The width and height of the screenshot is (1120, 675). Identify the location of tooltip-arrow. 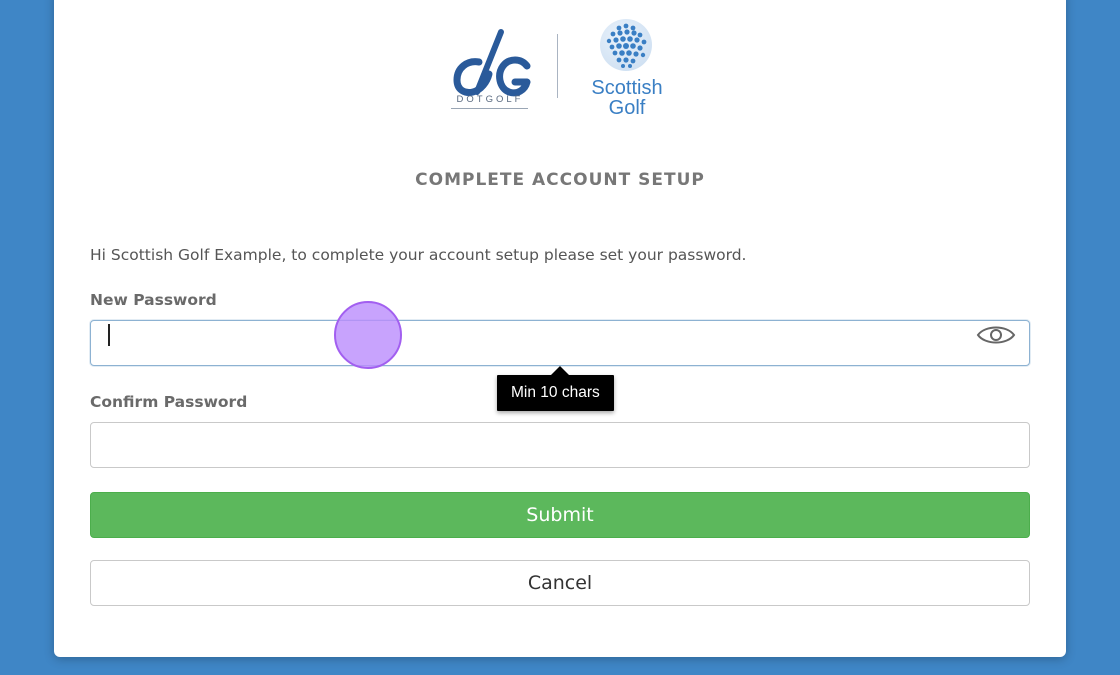
(560, 370).